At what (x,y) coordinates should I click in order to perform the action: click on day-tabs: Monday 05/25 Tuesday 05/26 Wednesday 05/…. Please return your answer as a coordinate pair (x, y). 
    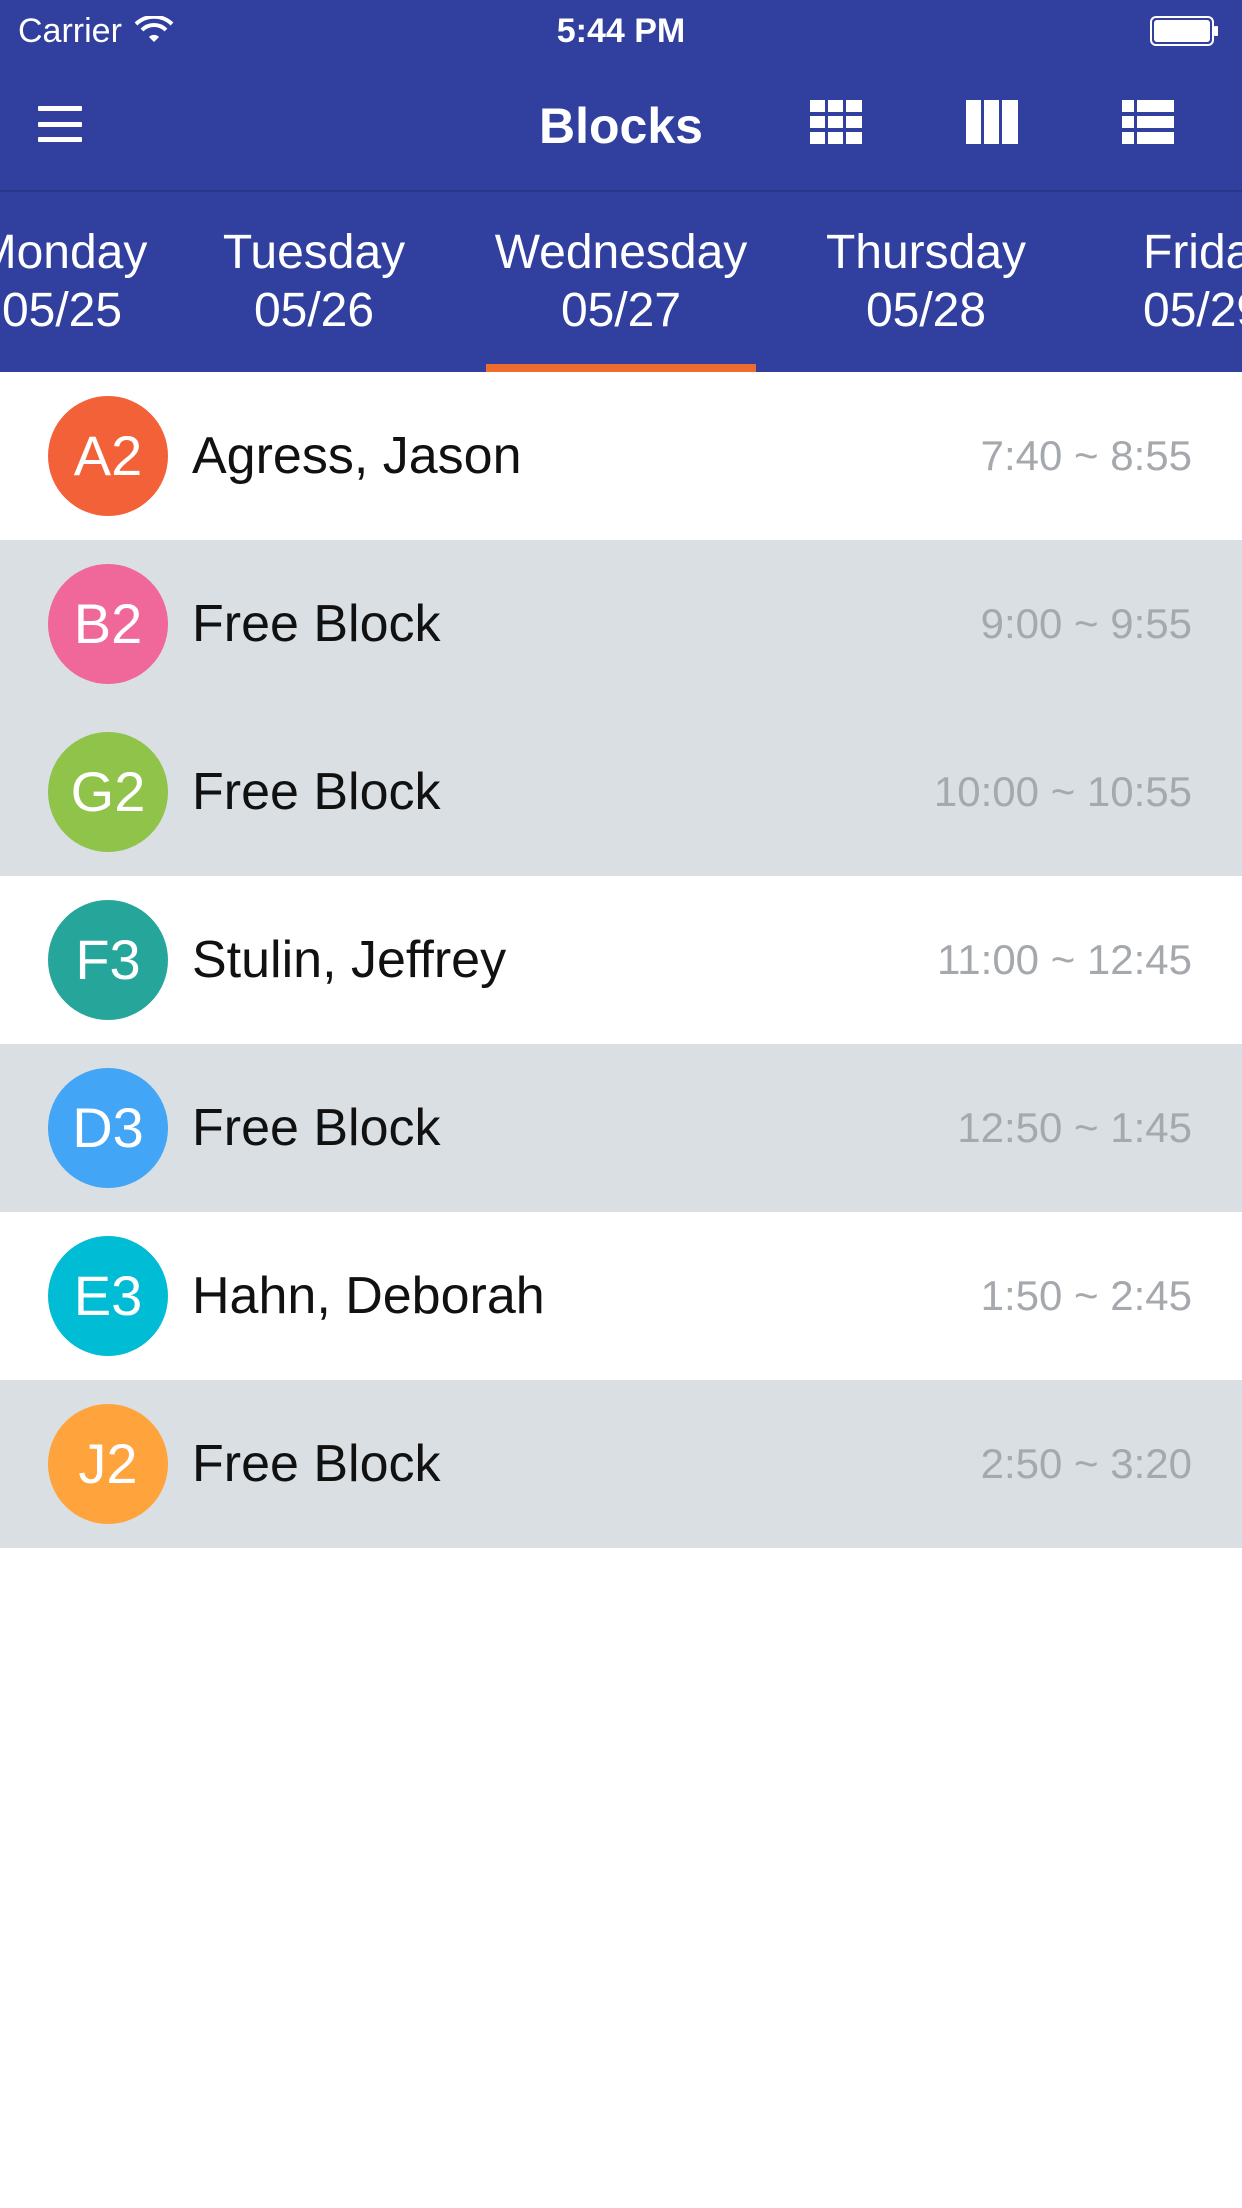
    Looking at the image, I should click on (621, 283).